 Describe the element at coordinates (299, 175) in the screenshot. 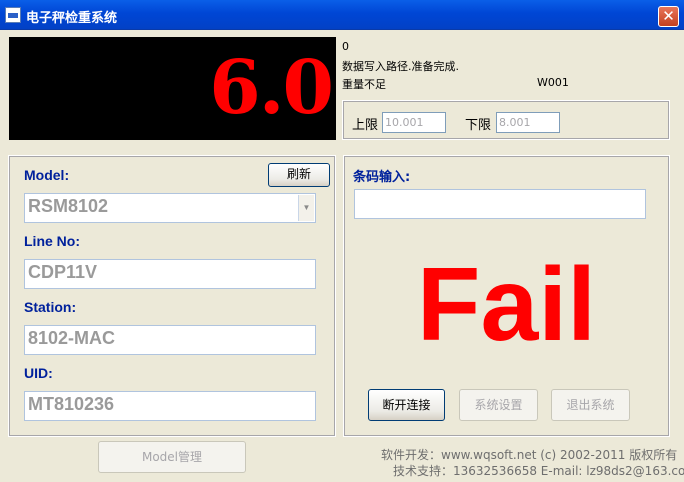

I see `refresh-button: 刷新` at that location.